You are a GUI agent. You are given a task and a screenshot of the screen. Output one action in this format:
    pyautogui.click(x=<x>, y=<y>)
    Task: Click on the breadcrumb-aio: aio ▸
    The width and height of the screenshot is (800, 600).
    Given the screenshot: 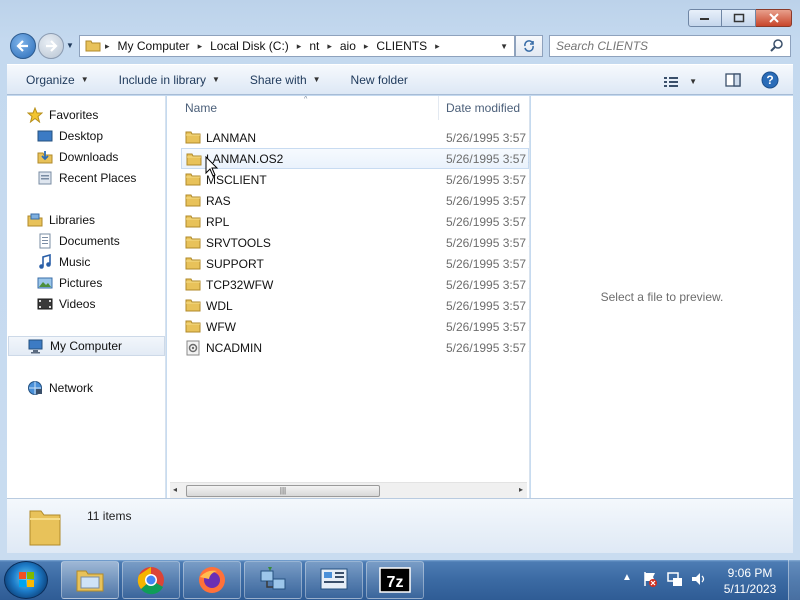 What is the action you would take?
    pyautogui.click(x=354, y=46)
    